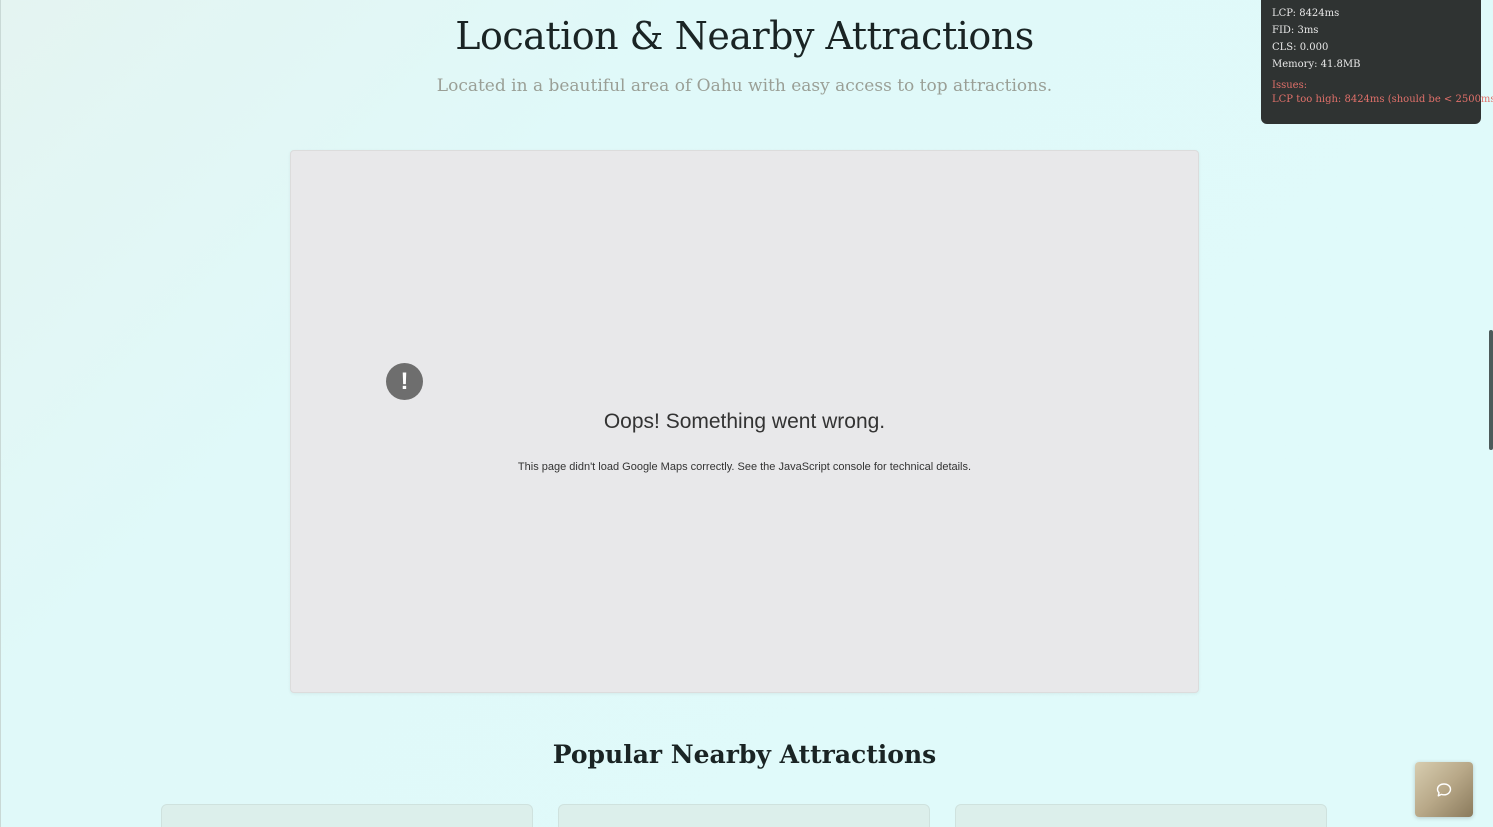 This screenshot has width=1493, height=827. I want to click on perf-fid: FID: 3ms, so click(1295, 30).